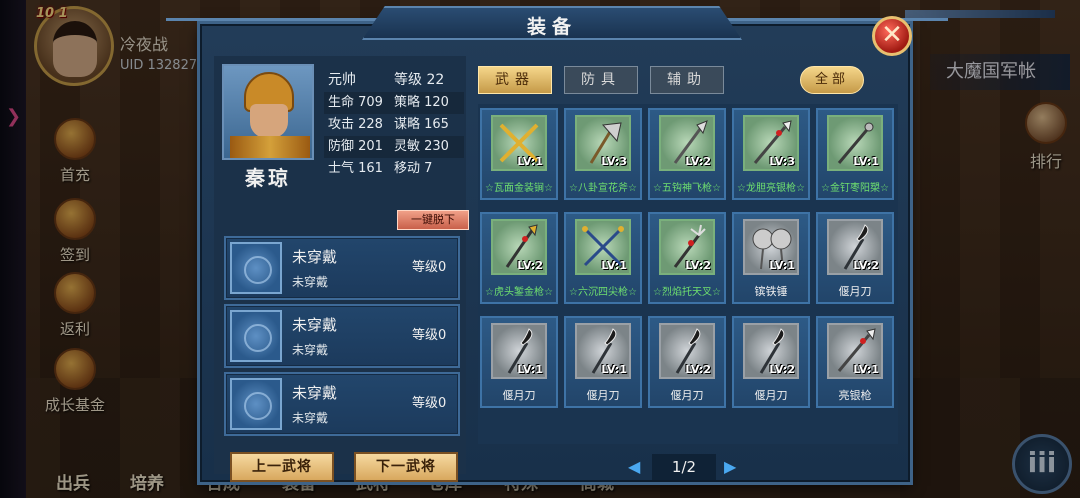 The height and width of the screenshot is (498, 1080). I want to click on item-cell: LV:1 镔铁锤, so click(771, 258).